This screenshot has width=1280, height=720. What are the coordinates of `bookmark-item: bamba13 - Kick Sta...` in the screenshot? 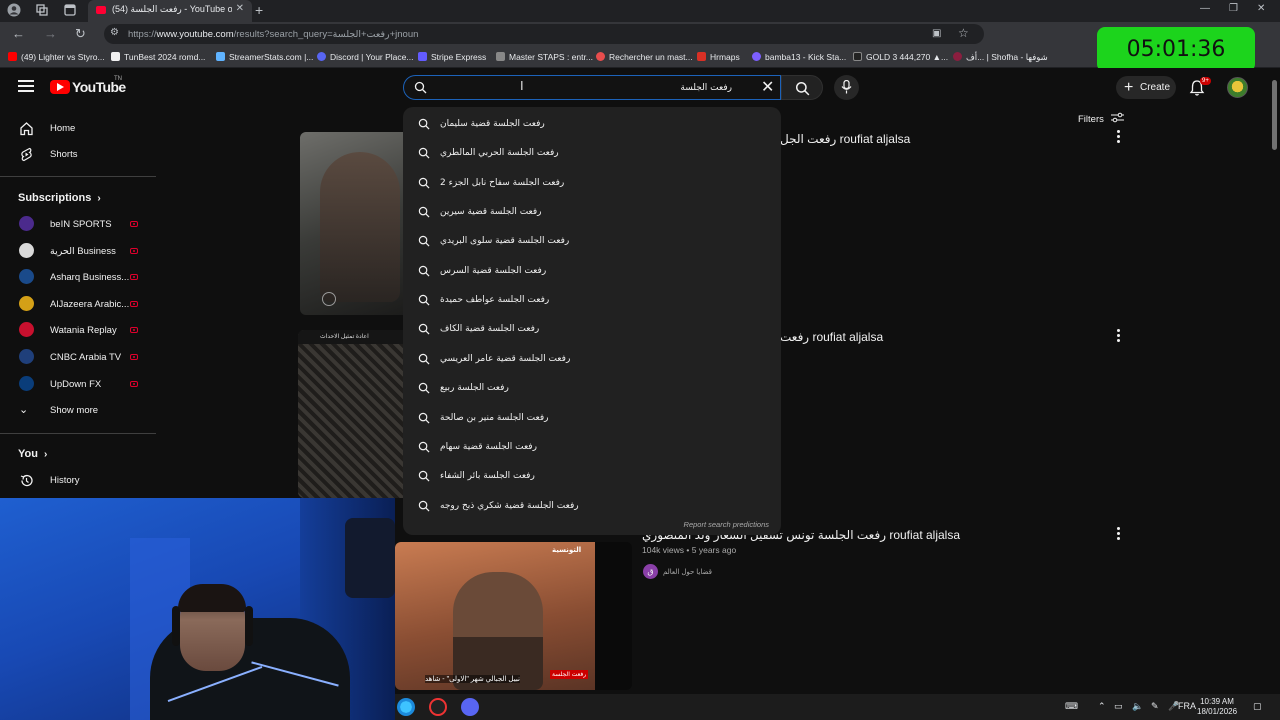 It's located at (799, 57).